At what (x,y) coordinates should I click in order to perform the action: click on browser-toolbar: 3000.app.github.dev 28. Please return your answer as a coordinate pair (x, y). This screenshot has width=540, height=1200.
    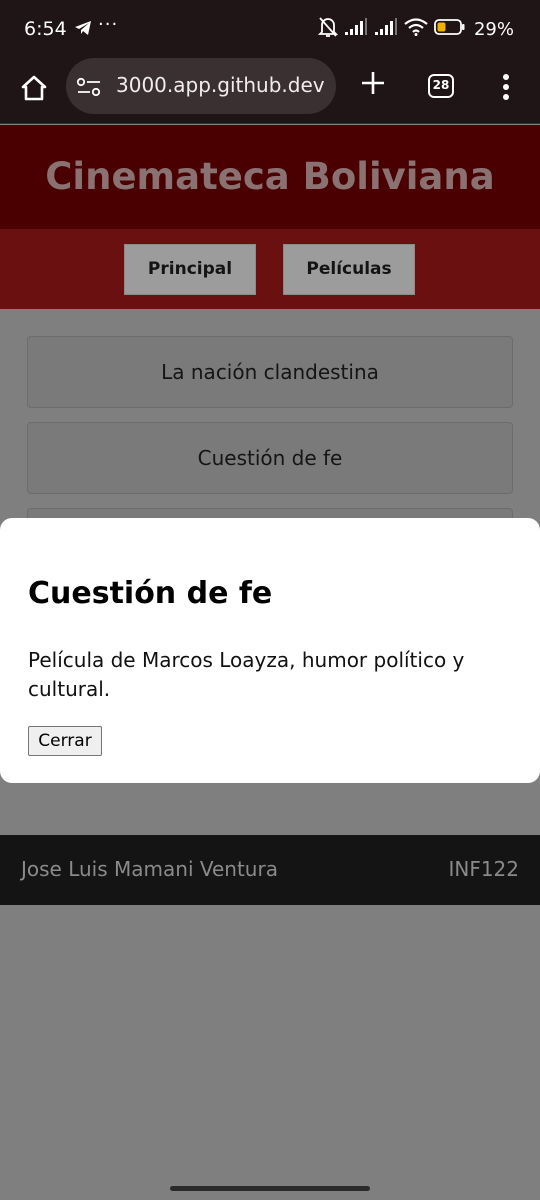
    Looking at the image, I should click on (270, 90).